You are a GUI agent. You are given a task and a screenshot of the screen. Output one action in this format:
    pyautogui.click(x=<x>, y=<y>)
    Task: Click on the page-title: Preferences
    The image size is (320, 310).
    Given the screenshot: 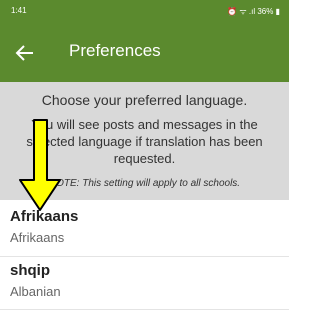 What is the action you would take?
    pyautogui.click(x=115, y=50)
    